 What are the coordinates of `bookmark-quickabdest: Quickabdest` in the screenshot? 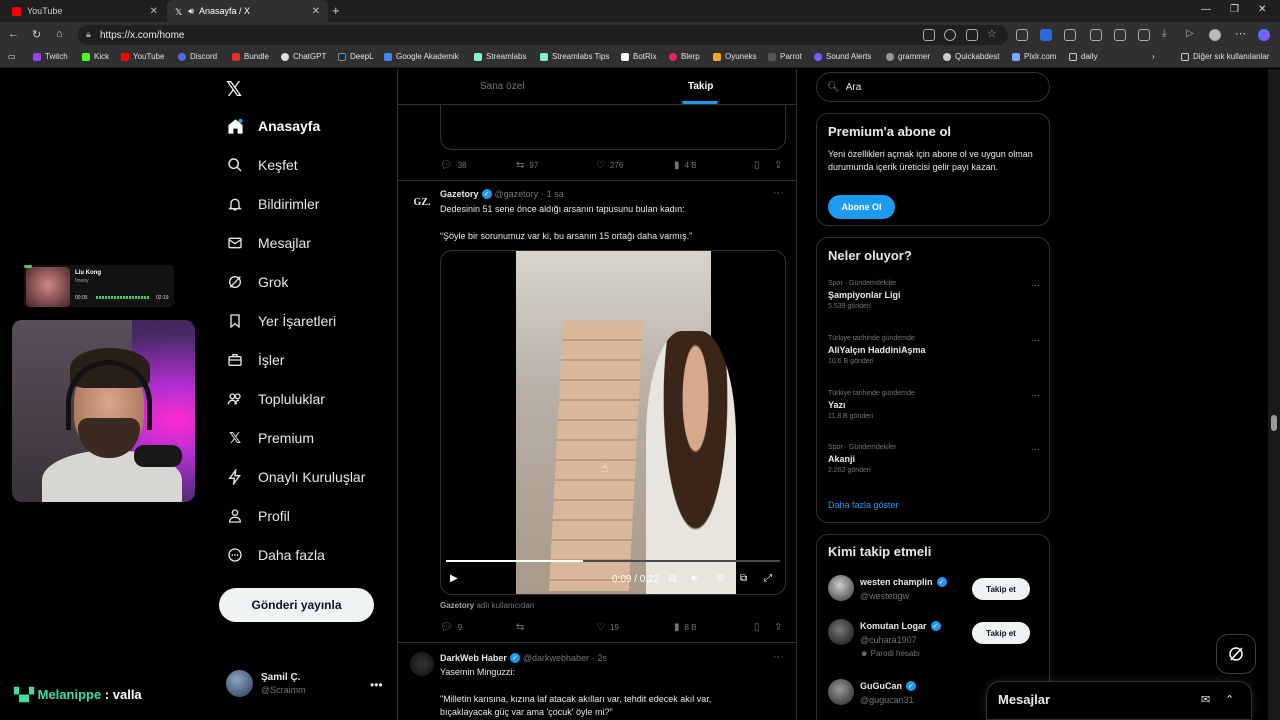 It's located at (971, 56).